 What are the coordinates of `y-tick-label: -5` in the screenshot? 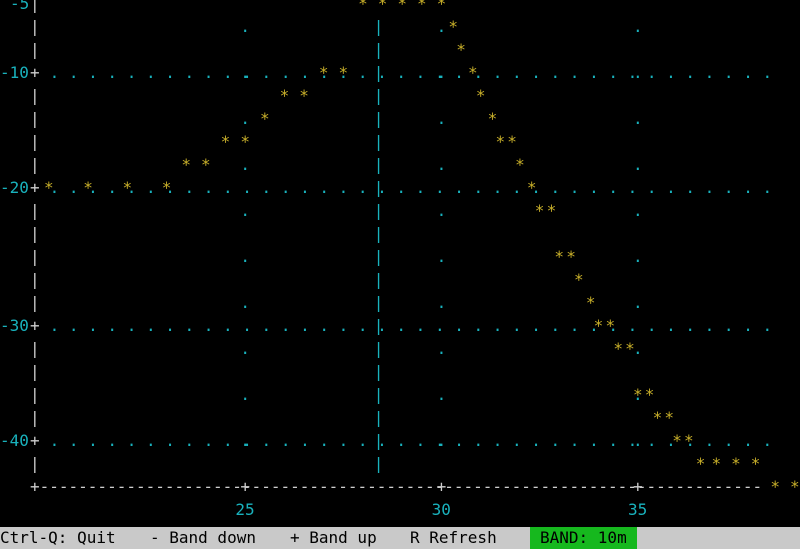 It's located at (20, 6).